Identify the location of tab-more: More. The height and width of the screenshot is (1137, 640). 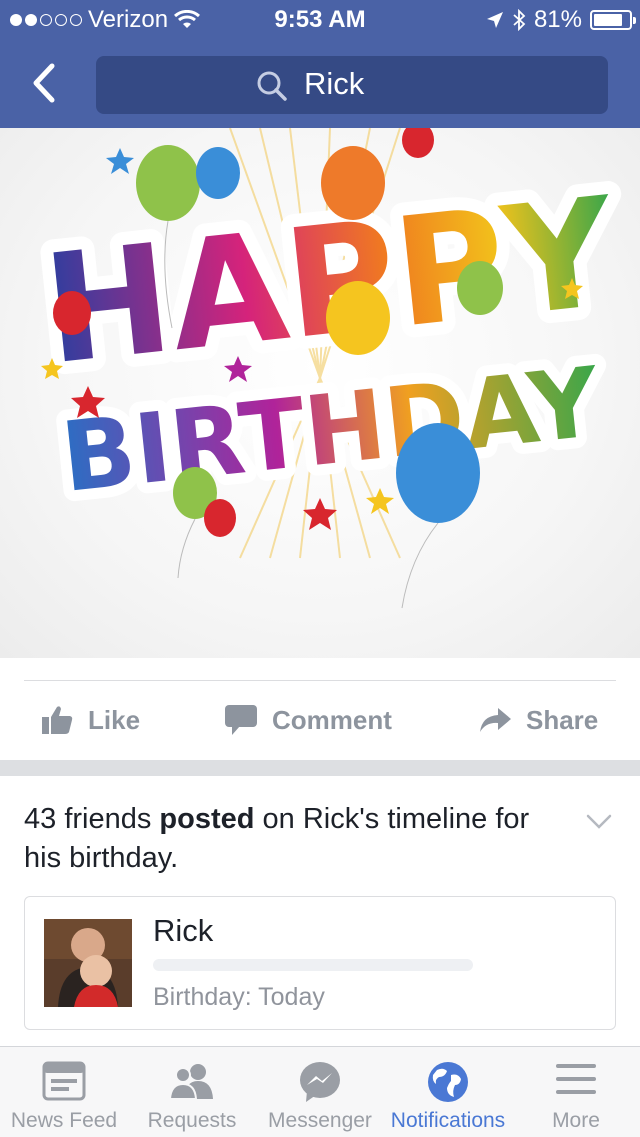
(576, 1092).